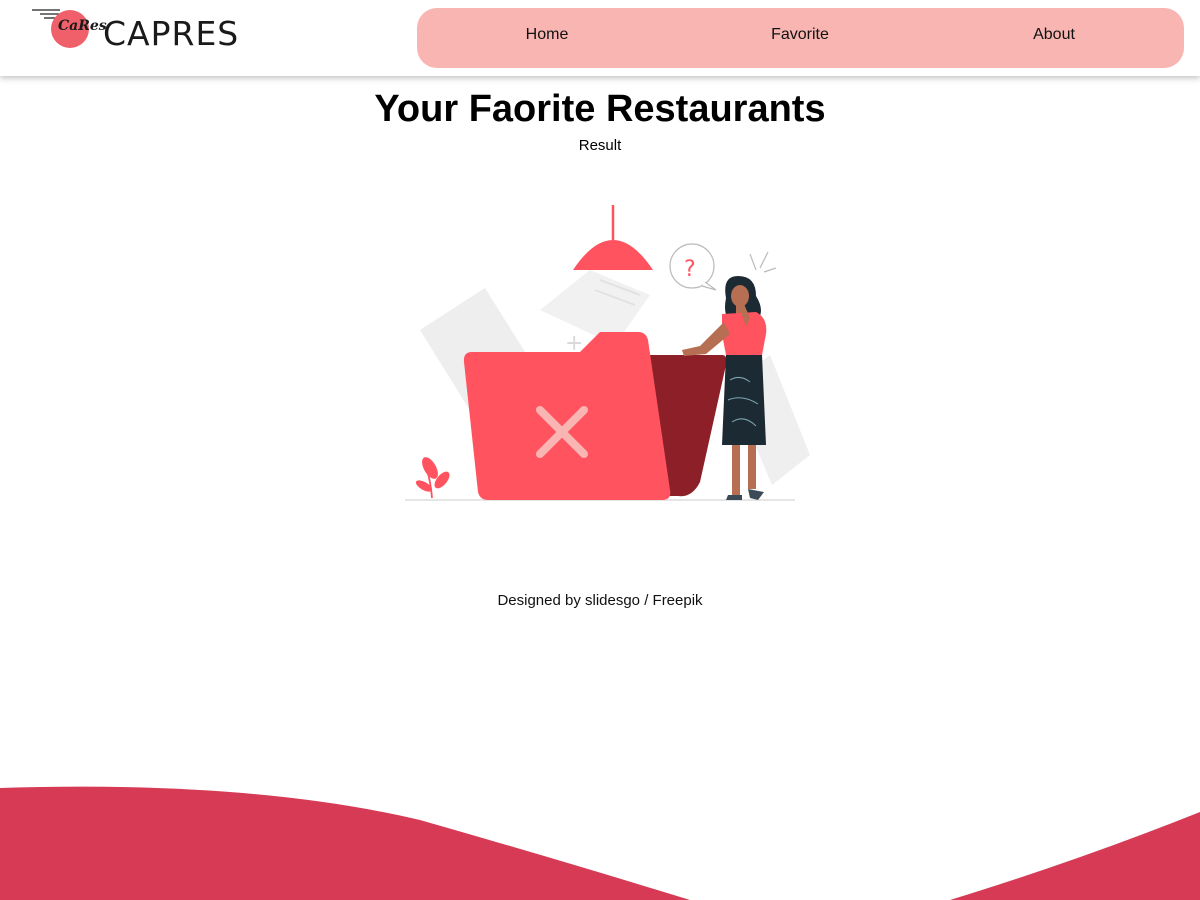  What do you see at coordinates (82, 26) in the screenshot?
I see `logo-script-text: CaRes` at bounding box center [82, 26].